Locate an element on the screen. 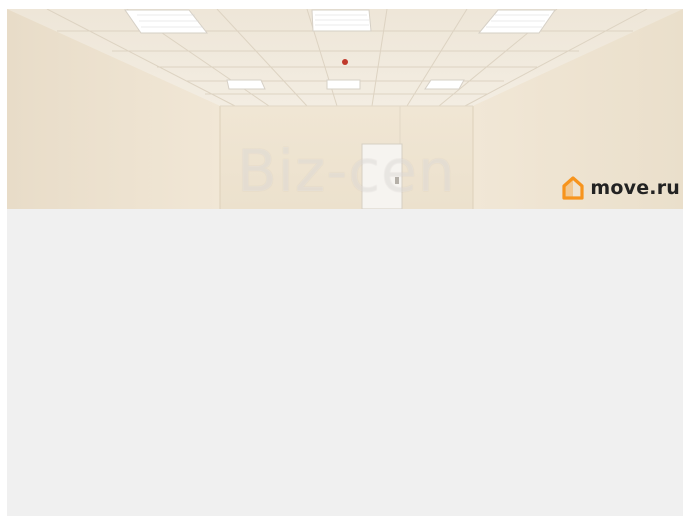 This screenshot has height=516, width=683. move-ru-logo: move.ru is located at coordinates (621, 188).